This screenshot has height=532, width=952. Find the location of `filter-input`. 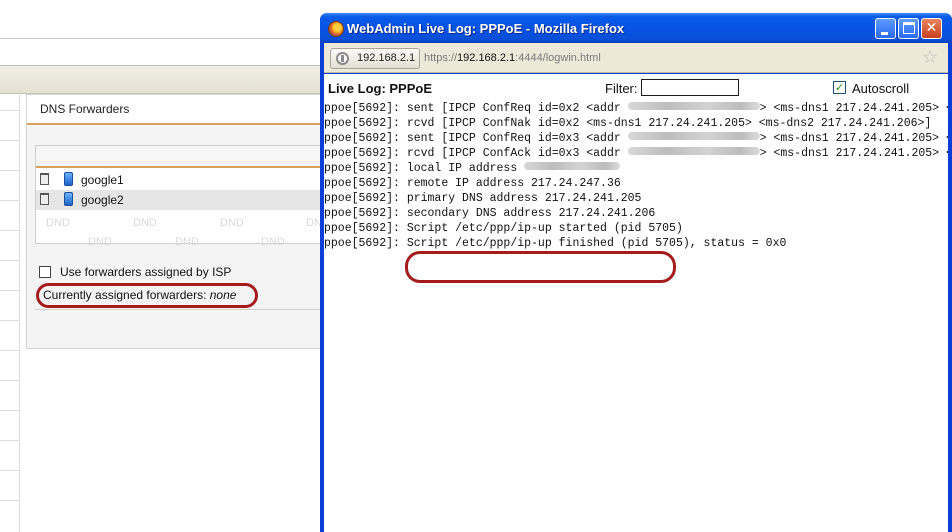

filter-input is located at coordinates (690, 87).